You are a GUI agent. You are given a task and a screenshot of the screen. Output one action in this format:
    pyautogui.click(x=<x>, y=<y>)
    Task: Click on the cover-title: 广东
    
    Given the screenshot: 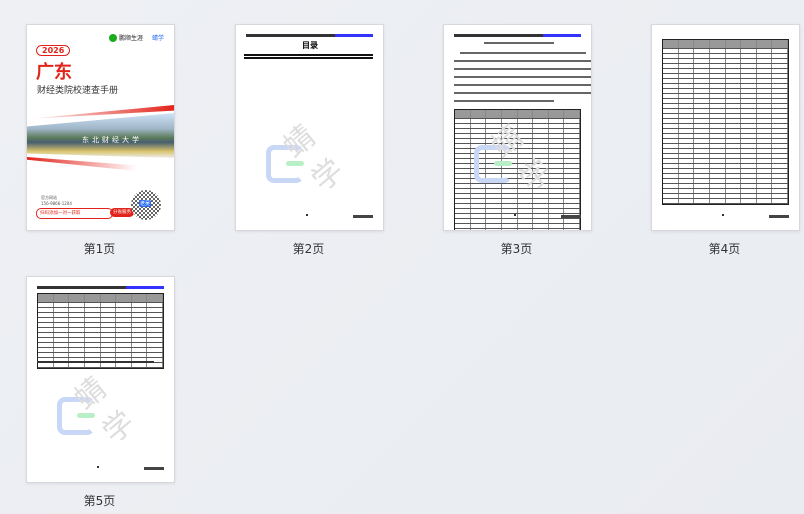 What is the action you would take?
    pyautogui.click(x=54, y=72)
    